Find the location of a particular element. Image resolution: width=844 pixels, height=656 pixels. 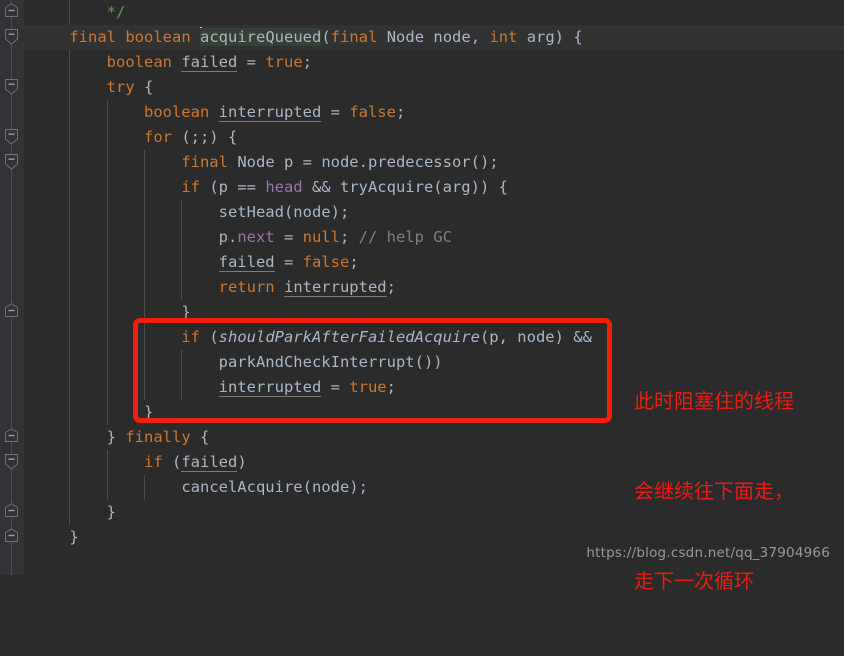

code-line: failed = false; is located at coordinates (434, 262).